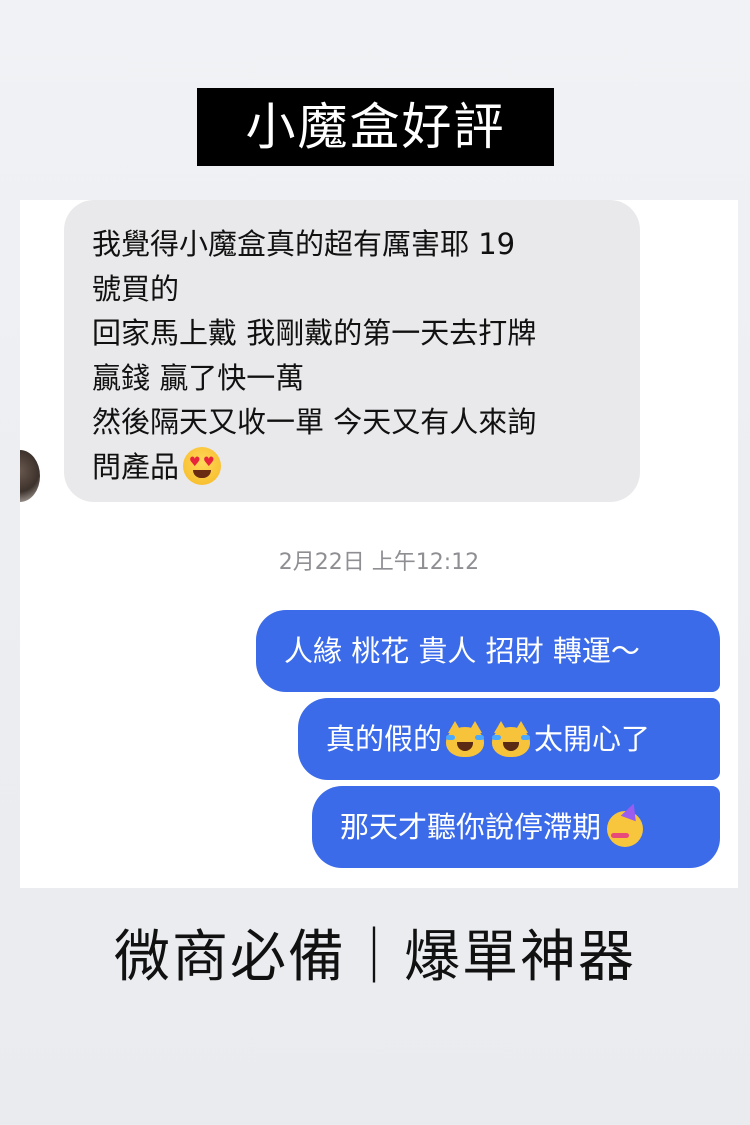 The image size is (750, 1125). What do you see at coordinates (471, 827) in the screenshot?
I see `message-text: 那天才聽你說停滯期` at bounding box center [471, 827].